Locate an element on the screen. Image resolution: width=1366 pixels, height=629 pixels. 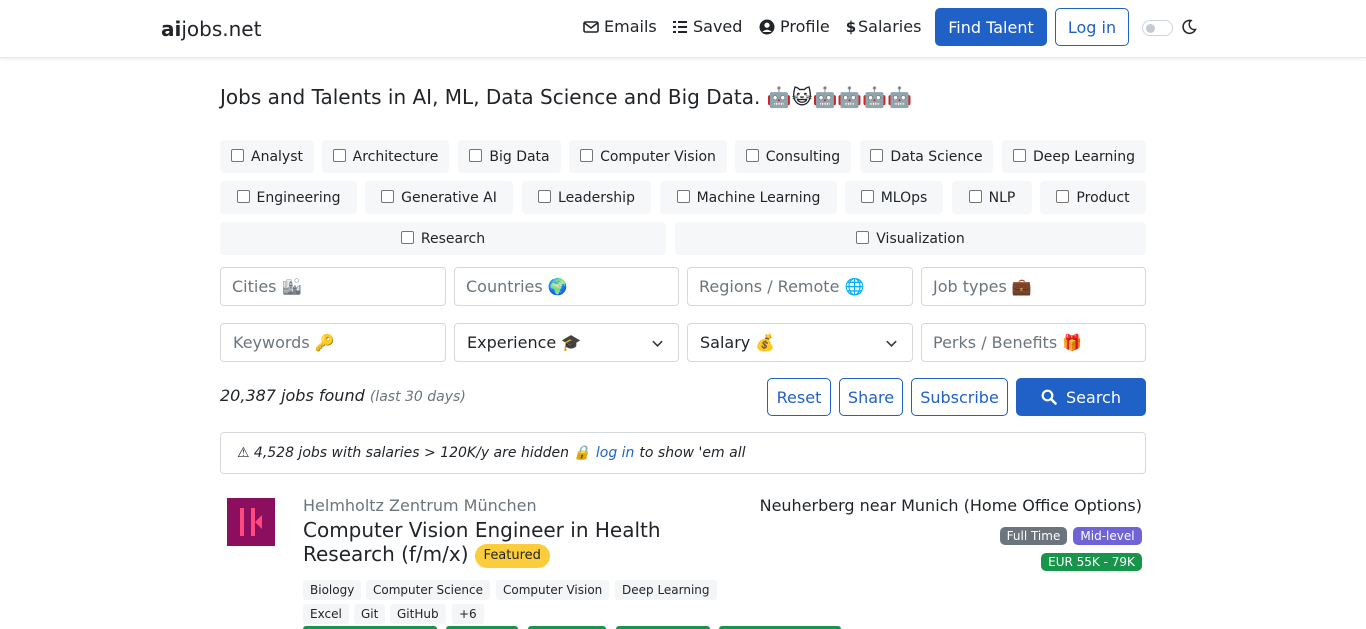
reset-button: Reset is located at coordinates (799, 397).